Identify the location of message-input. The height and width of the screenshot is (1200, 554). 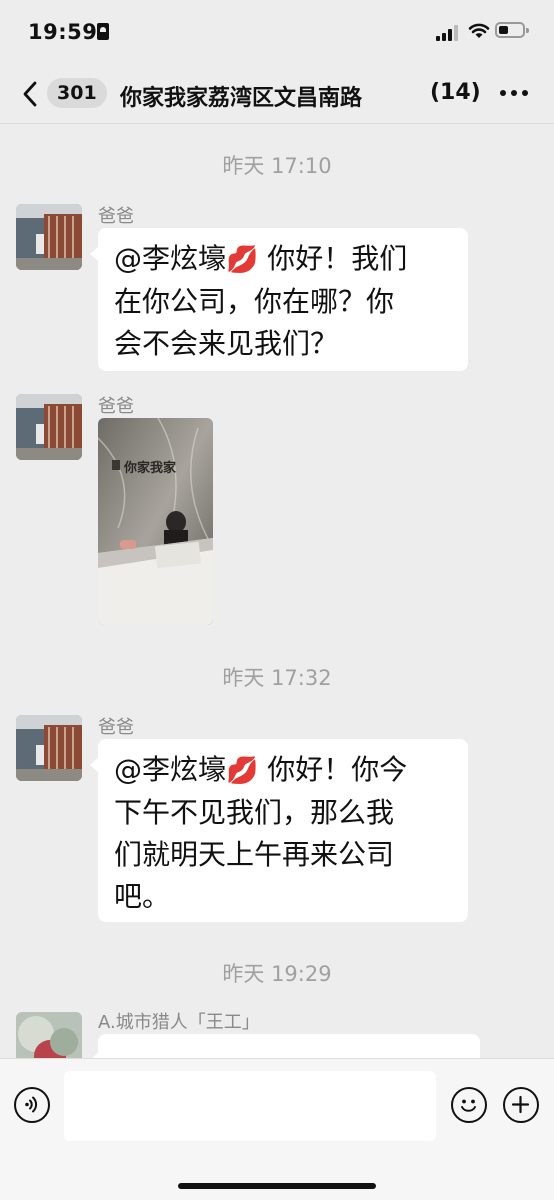
(250, 1106).